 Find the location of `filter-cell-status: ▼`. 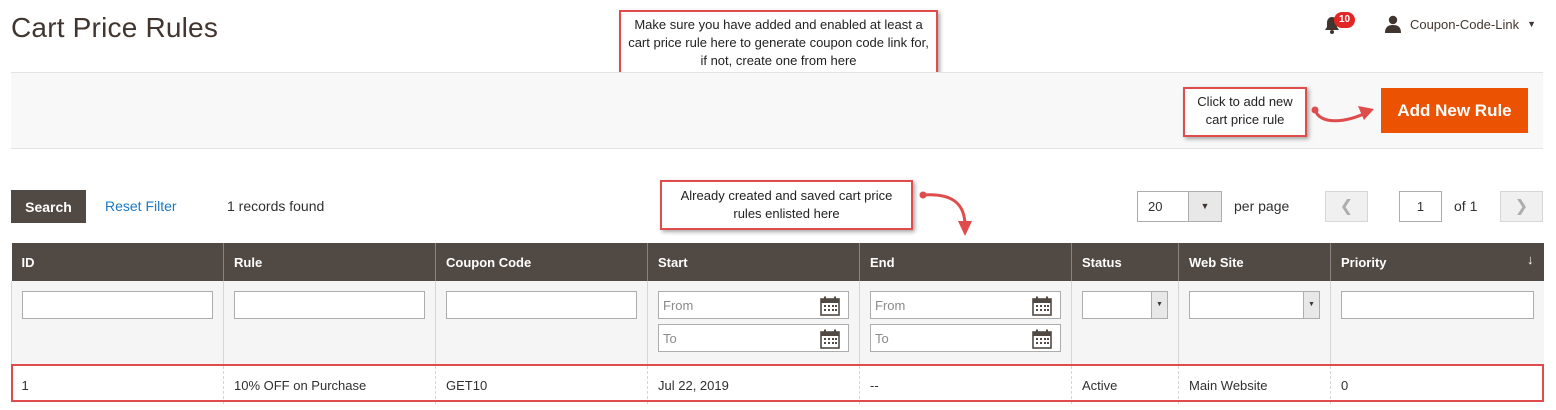

filter-cell-status: ▼ is located at coordinates (1125, 323).